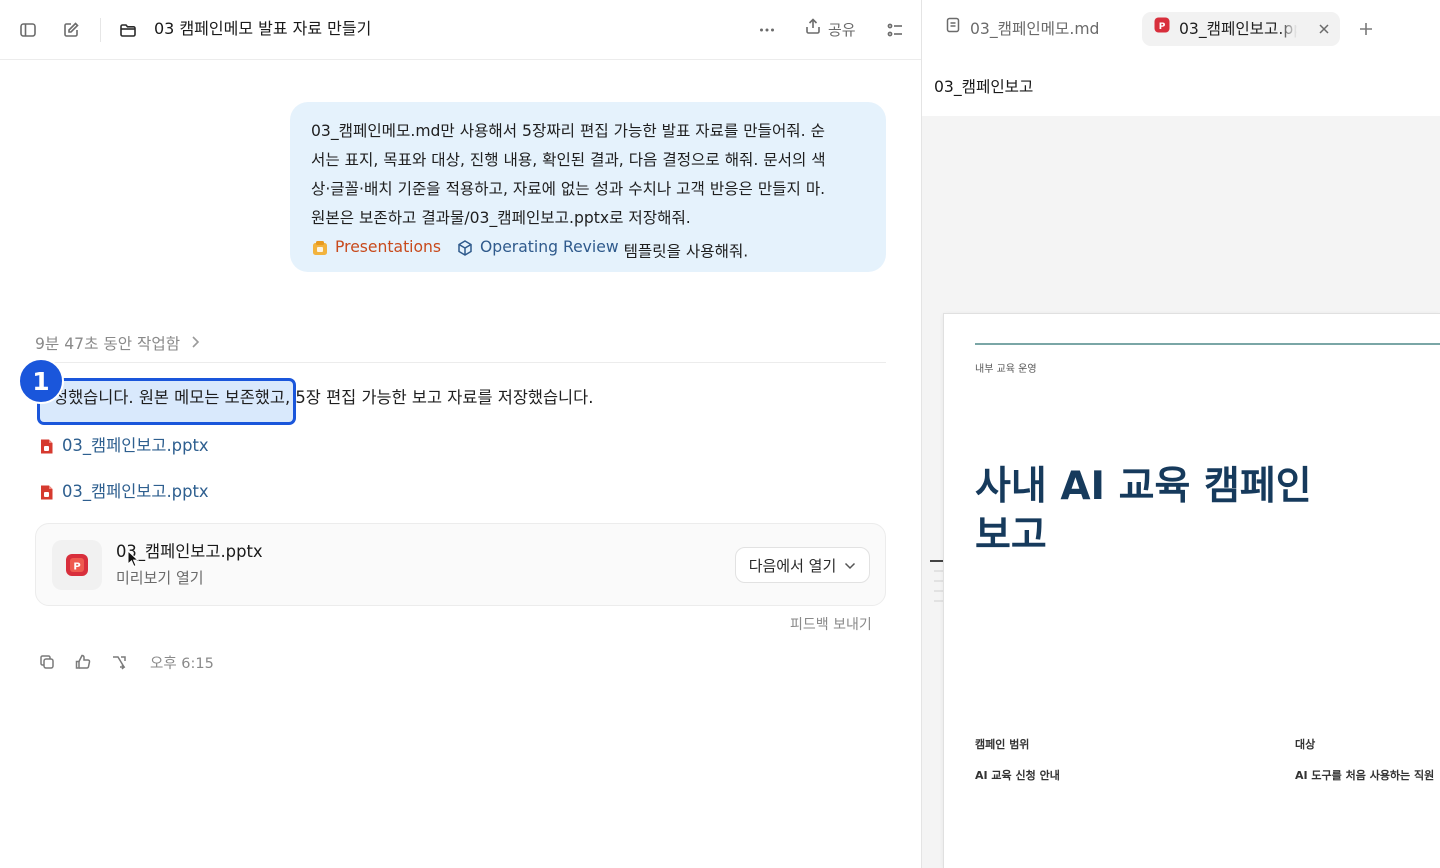 This screenshot has height=868, width=1440. Describe the element at coordinates (895, 30) in the screenshot. I see `list-icon` at that location.